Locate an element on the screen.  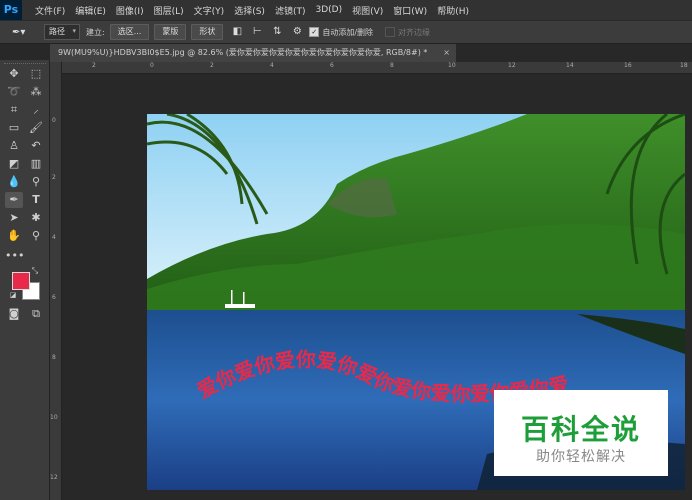
menu-layer: 图层(L) is located at coordinates (169, 10).